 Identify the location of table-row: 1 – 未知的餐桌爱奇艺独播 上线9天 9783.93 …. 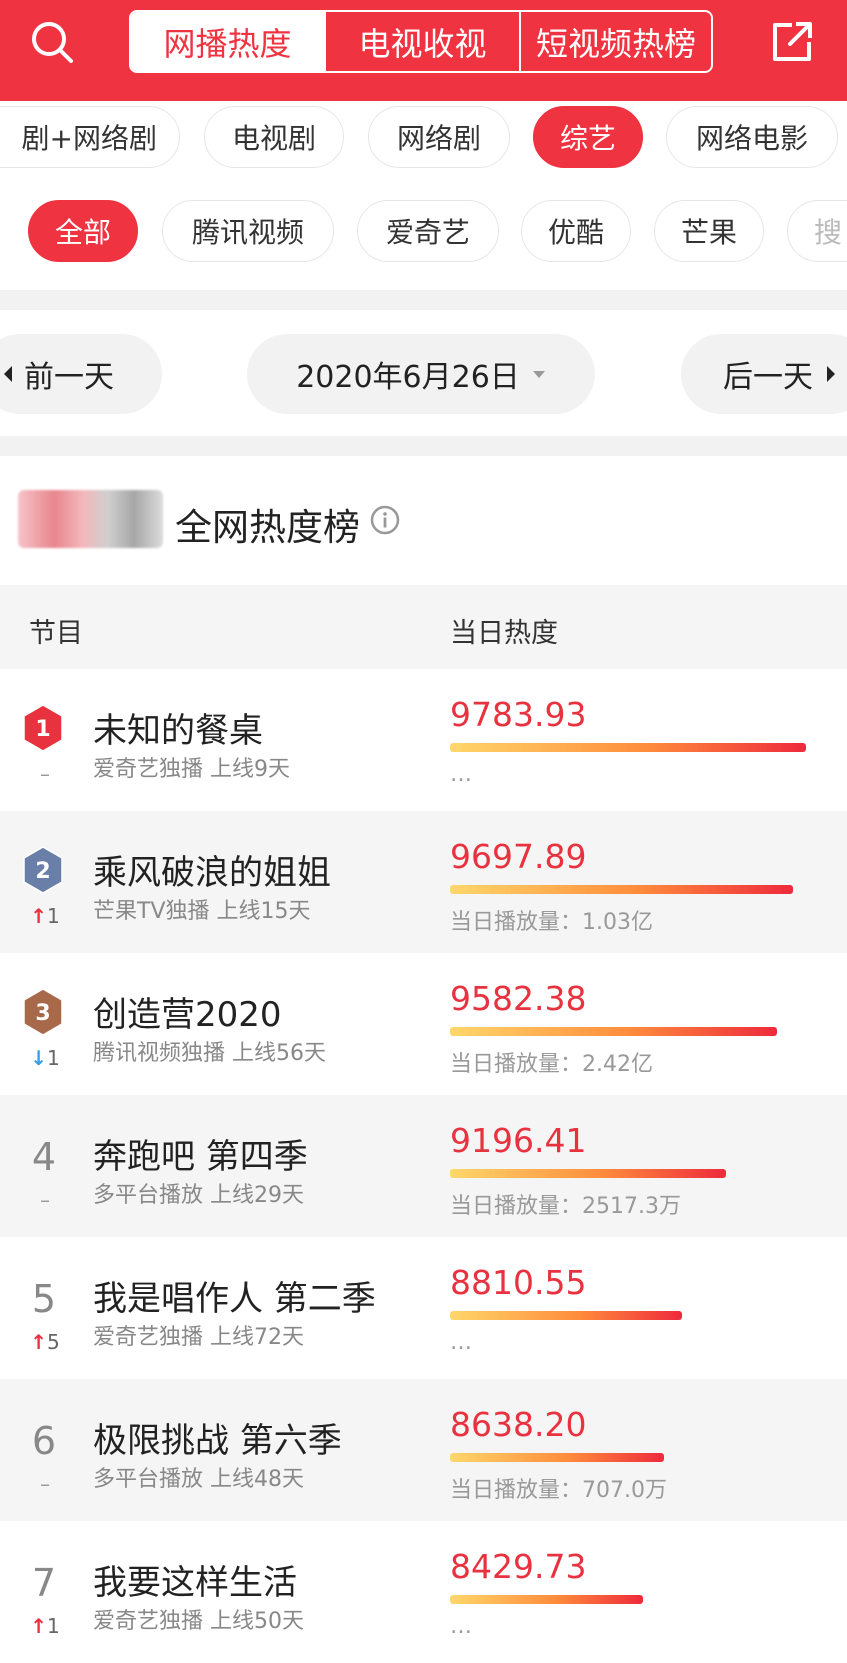
(423, 740).